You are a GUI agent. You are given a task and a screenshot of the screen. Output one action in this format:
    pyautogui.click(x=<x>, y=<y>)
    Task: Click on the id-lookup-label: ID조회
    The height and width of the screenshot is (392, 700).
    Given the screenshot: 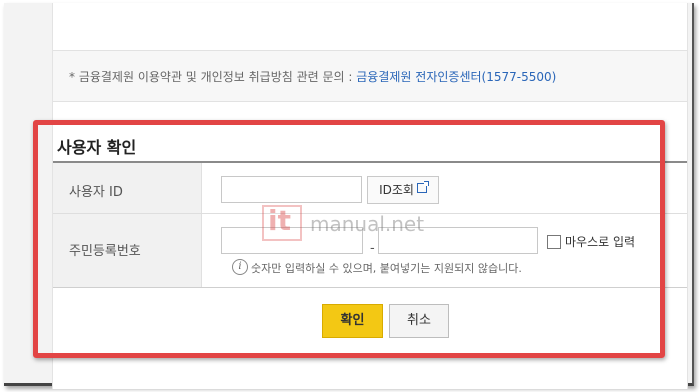 What is the action you would take?
    pyautogui.click(x=396, y=190)
    